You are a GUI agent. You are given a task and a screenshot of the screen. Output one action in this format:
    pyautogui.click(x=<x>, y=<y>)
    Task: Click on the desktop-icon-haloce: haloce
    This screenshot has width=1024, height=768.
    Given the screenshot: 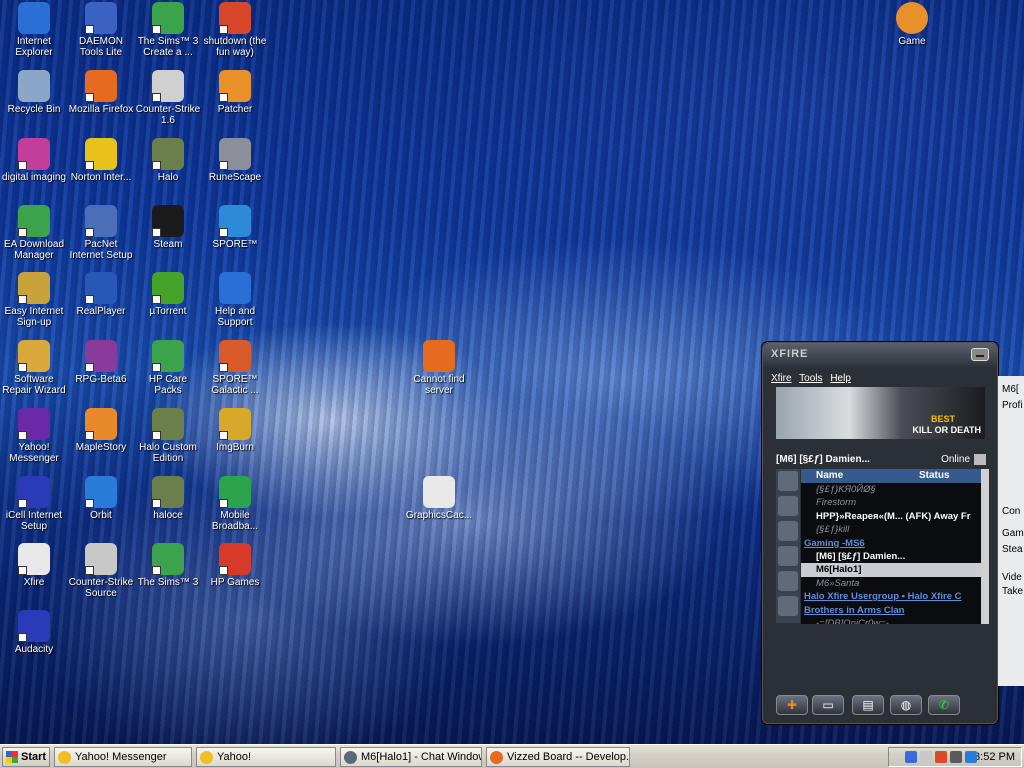 What is the action you would take?
    pyautogui.click(x=168, y=498)
    